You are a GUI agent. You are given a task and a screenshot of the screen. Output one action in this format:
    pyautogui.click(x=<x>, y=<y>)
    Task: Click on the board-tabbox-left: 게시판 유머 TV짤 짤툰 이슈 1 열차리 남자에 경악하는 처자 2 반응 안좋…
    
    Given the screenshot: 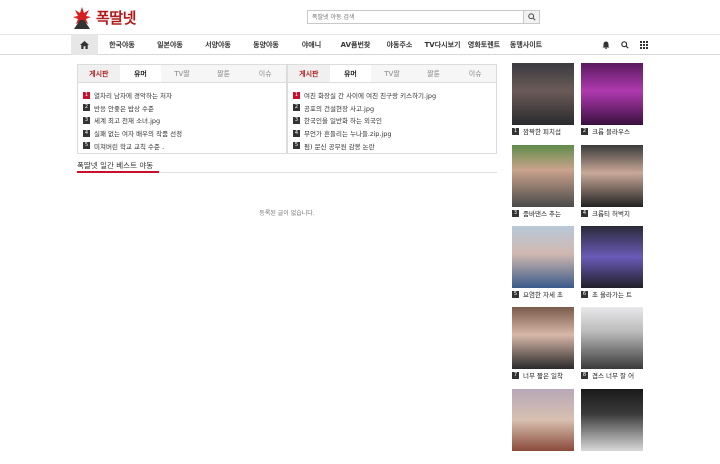 What is the action you would take?
    pyautogui.click(x=182, y=109)
    